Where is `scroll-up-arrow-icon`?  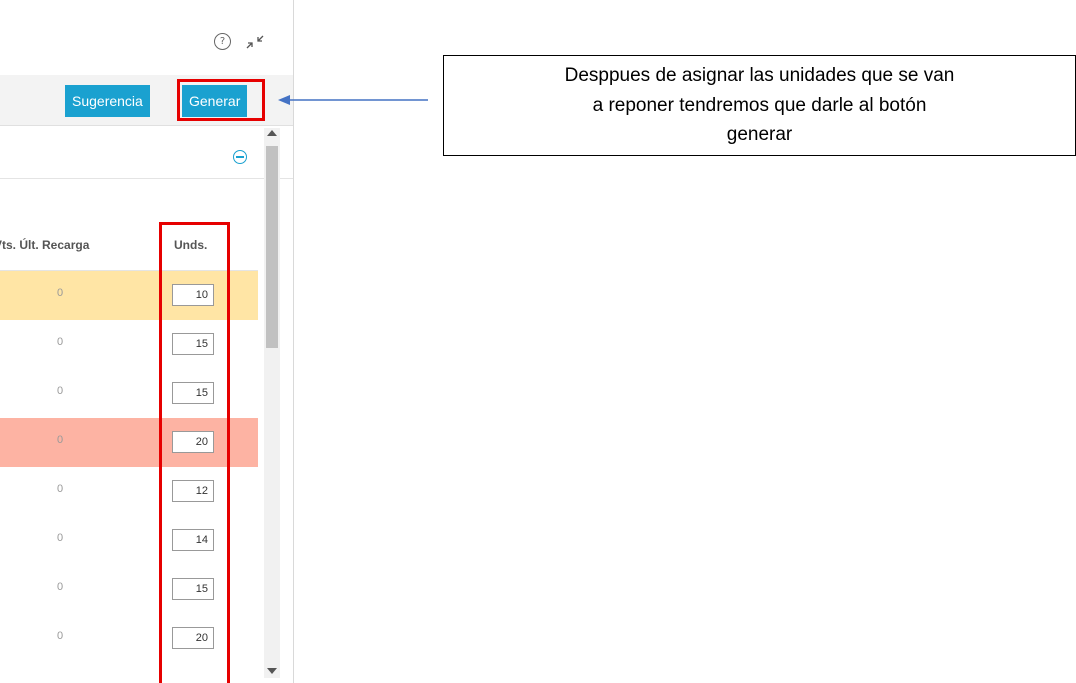 scroll-up-arrow-icon is located at coordinates (272, 133).